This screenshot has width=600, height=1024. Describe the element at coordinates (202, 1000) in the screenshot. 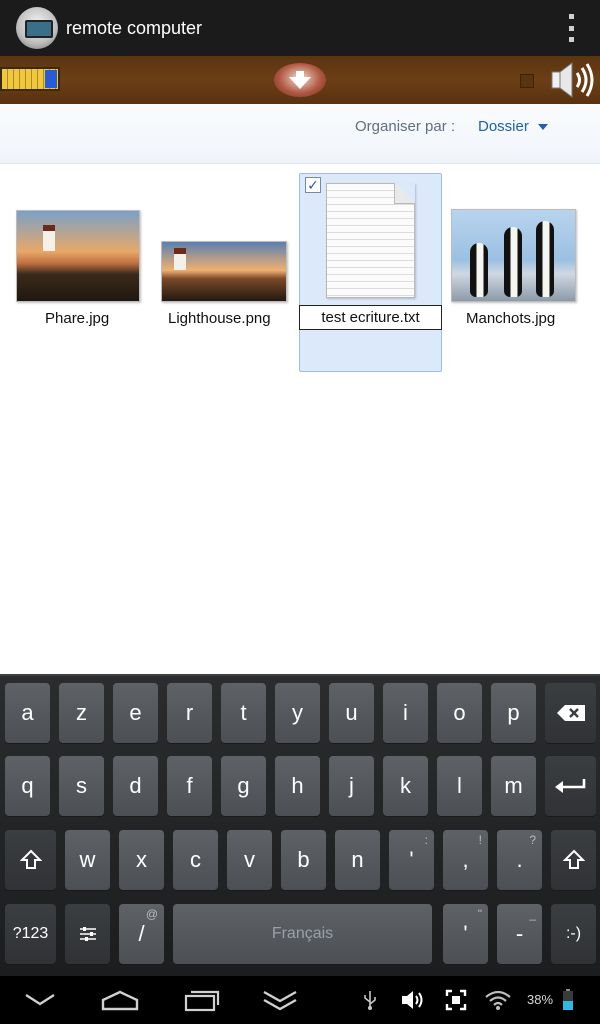

I see `recent-apps-icon` at that location.